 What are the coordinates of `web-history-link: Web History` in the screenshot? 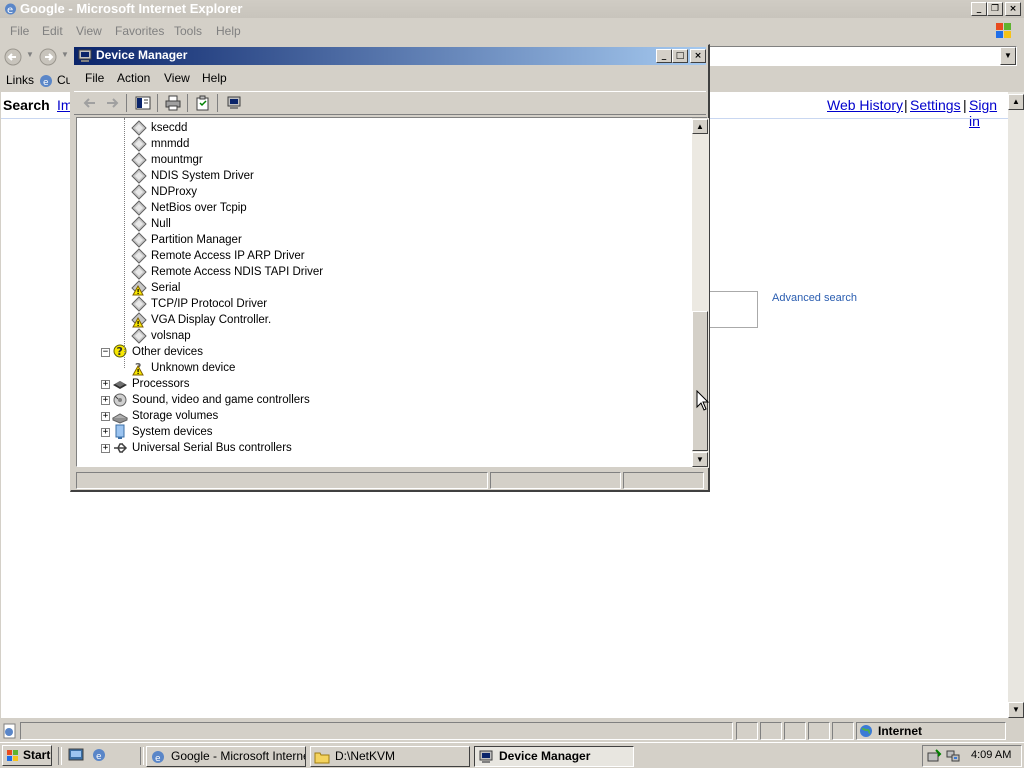 It's located at (865, 105).